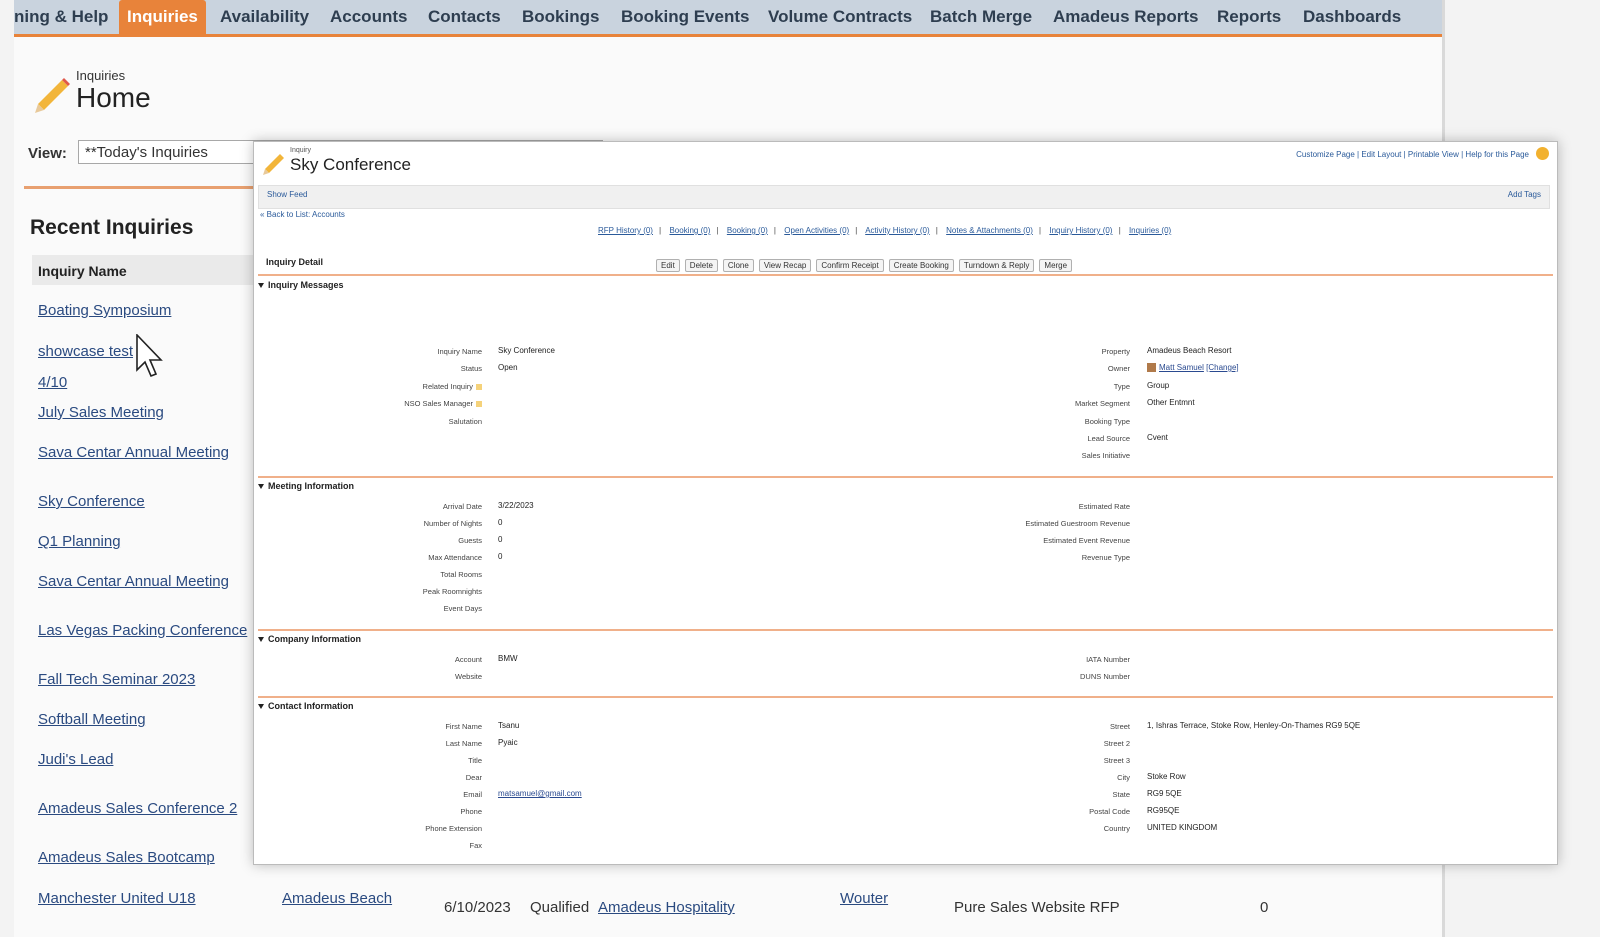  What do you see at coordinates (337, 898) in the screenshot?
I see `property-link: Amadeus Beach` at bounding box center [337, 898].